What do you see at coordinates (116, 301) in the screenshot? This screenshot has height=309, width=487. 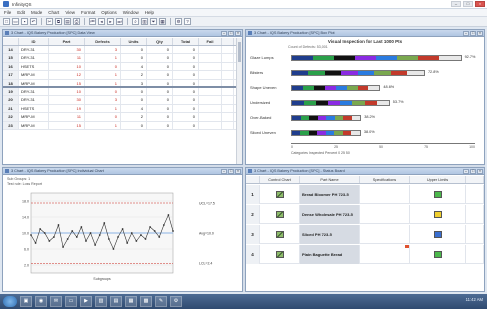 I see `doc-icon: ▤` at bounding box center [116, 301].